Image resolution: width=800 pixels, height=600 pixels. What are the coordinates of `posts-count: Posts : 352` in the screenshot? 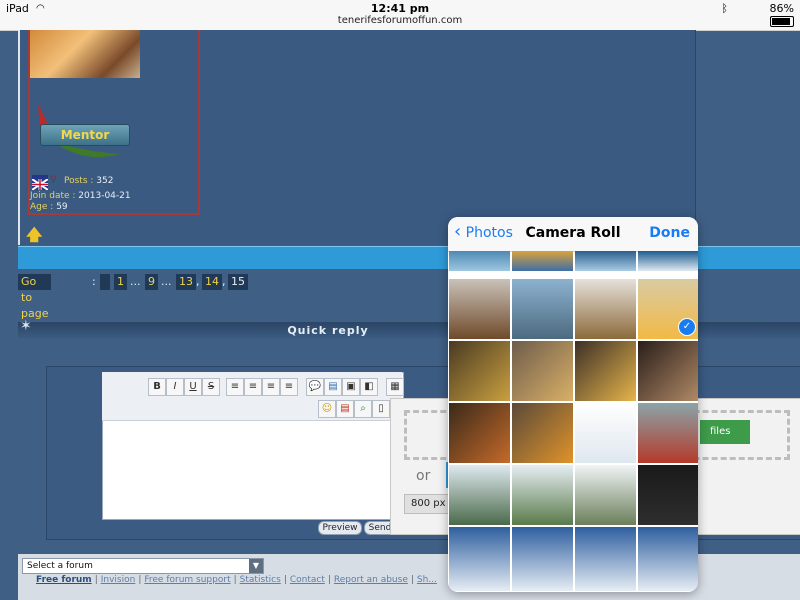 It's located at (89, 181).